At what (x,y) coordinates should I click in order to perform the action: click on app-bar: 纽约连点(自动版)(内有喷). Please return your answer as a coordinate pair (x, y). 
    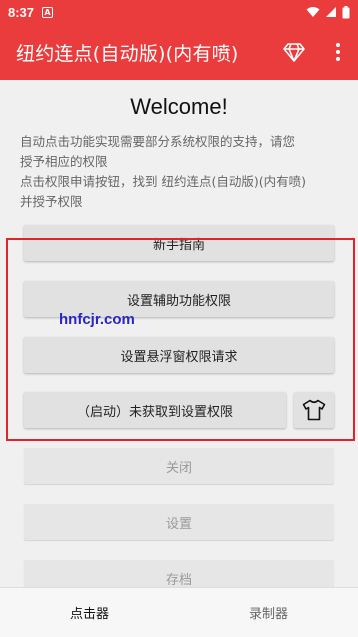
    Looking at the image, I should click on (179, 52).